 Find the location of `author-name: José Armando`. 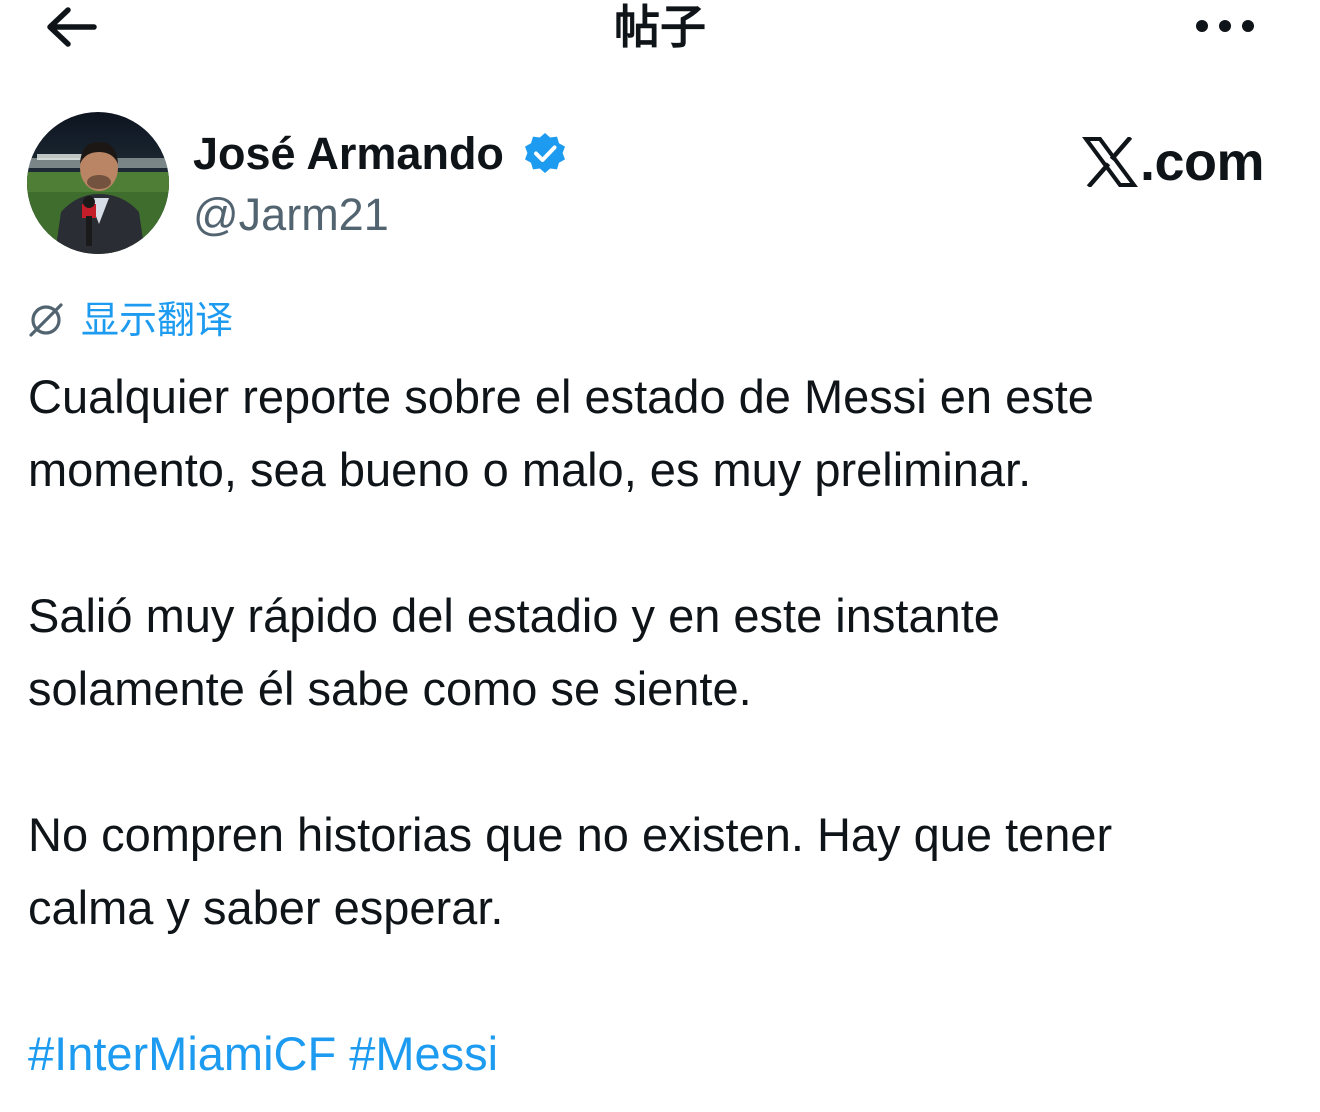

author-name: José Armando is located at coordinates (348, 154).